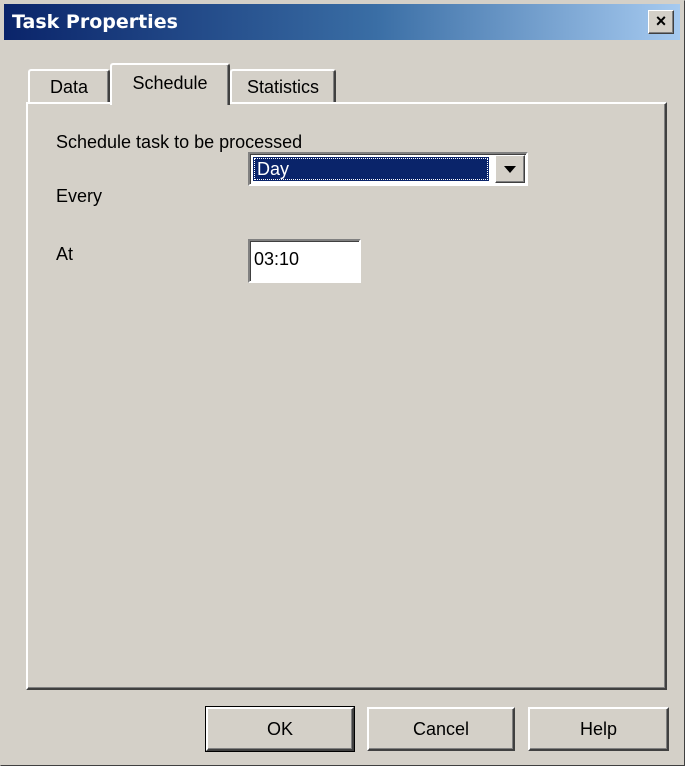 The image size is (685, 766). What do you see at coordinates (65, 254) in the screenshot?
I see `at-label: At` at bounding box center [65, 254].